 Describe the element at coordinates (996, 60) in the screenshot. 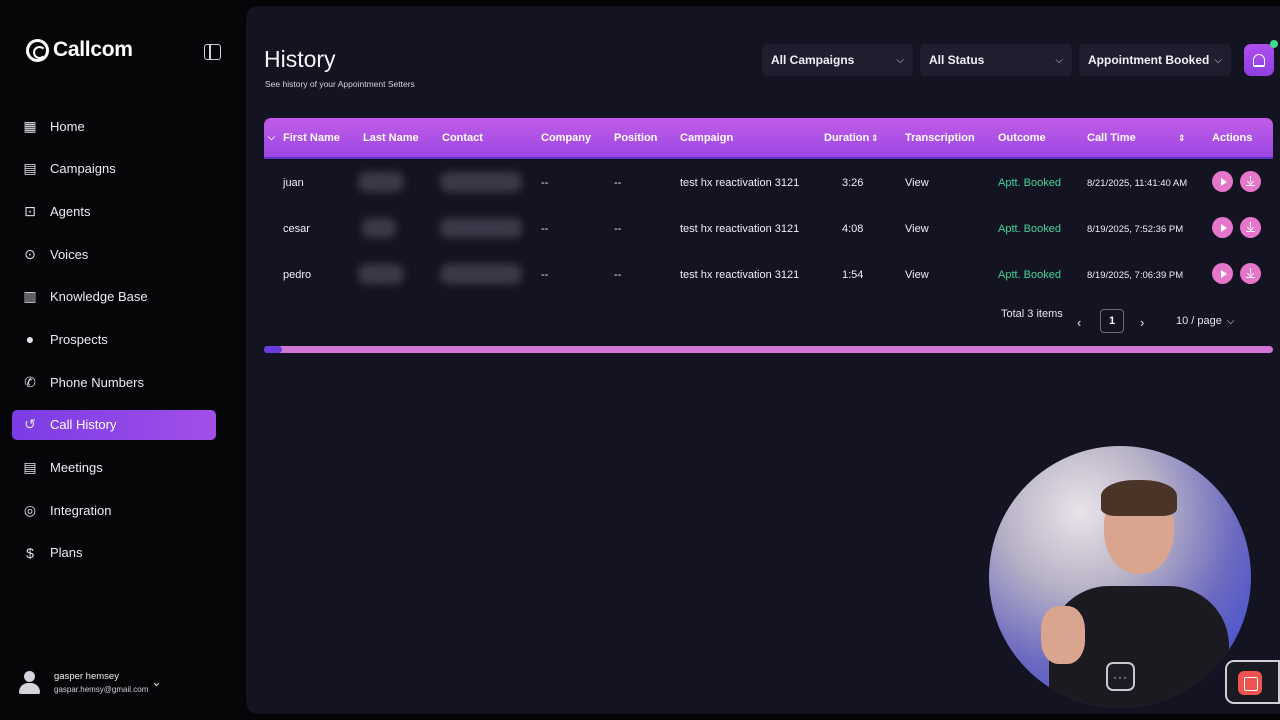

I see `status-filter: All Status ⌵` at that location.